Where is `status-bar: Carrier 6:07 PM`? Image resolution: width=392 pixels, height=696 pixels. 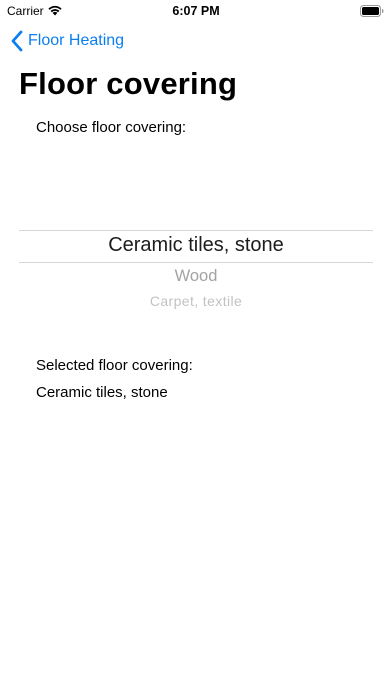 status-bar: Carrier 6:07 PM is located at coordinates (196, 11).